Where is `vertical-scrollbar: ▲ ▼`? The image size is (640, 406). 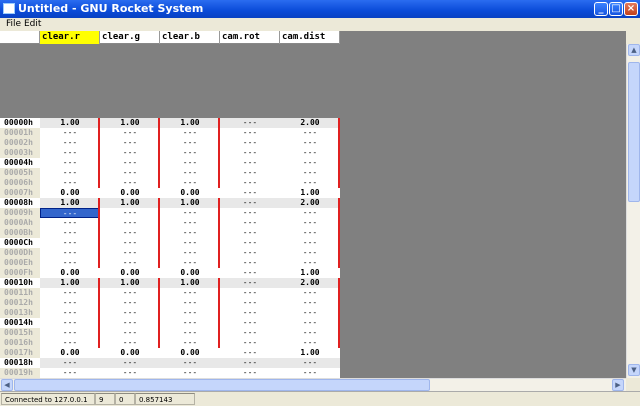
vertical-scrollbar: ▲ ▼ is located at coordinates (633, 211).